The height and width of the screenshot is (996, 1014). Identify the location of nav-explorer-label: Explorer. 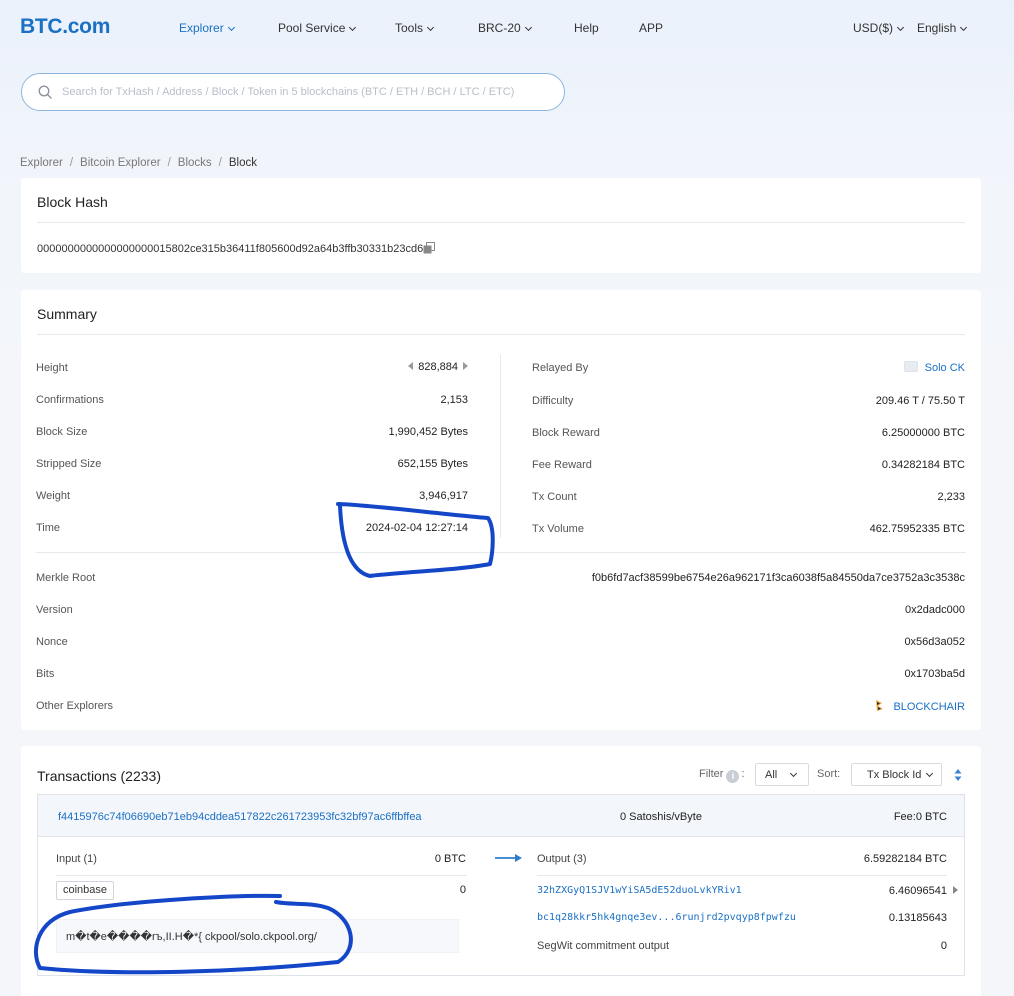
(201, 28).